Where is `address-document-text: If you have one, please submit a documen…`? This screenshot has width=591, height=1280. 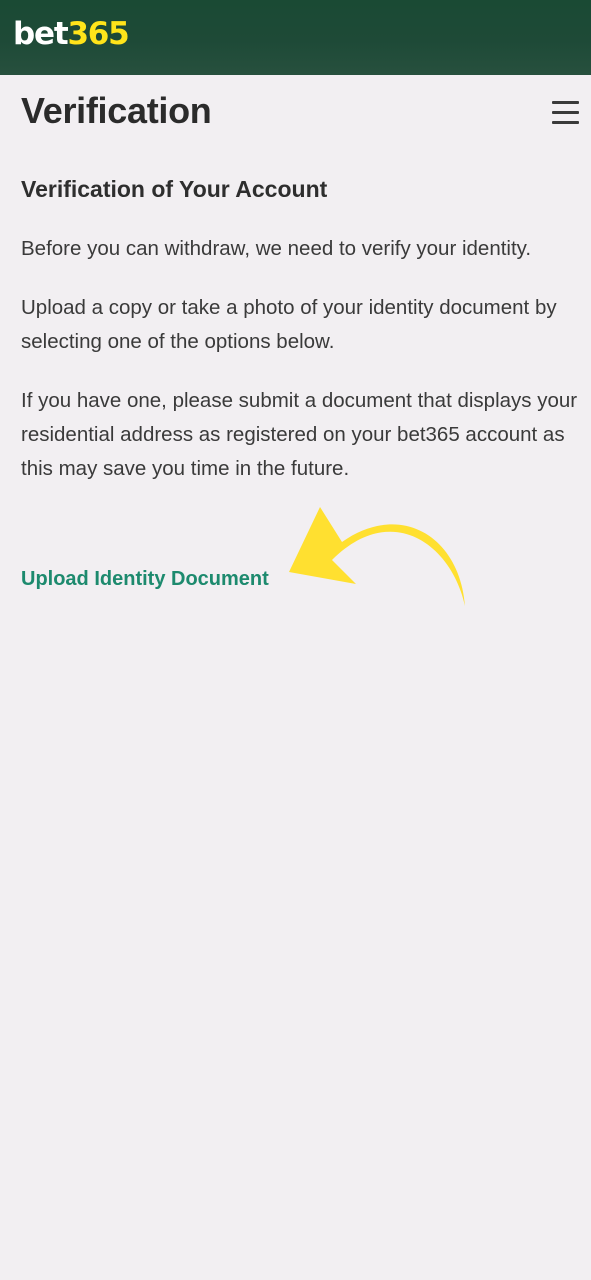
address-document-text: If you have one, please submit a documen… is located at coordinates (299, 434).